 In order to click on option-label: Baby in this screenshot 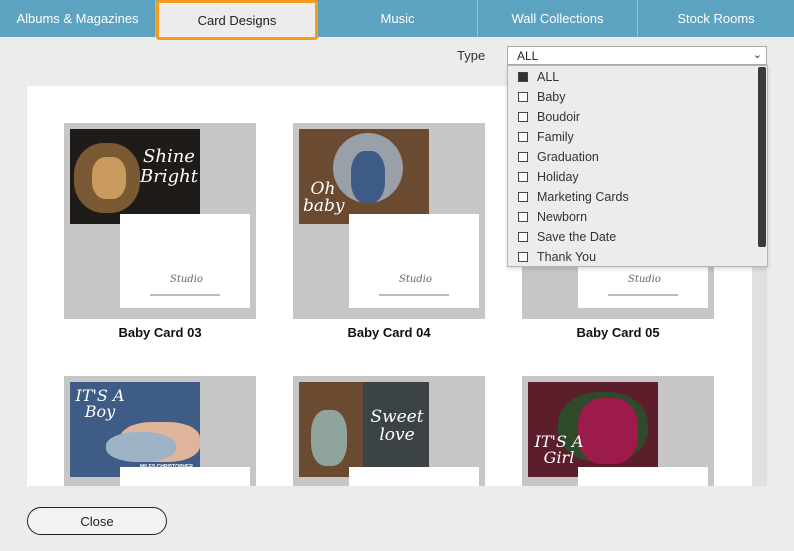, I will do `click(551, 97)`.